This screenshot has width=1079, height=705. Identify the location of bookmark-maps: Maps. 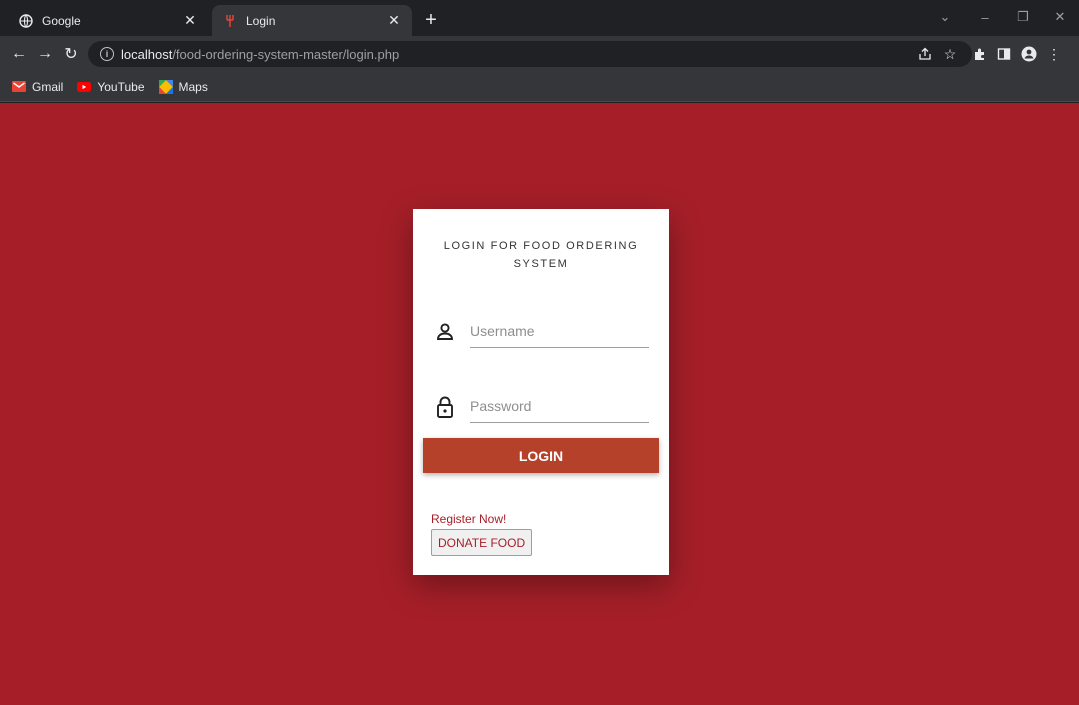
(183, 86).